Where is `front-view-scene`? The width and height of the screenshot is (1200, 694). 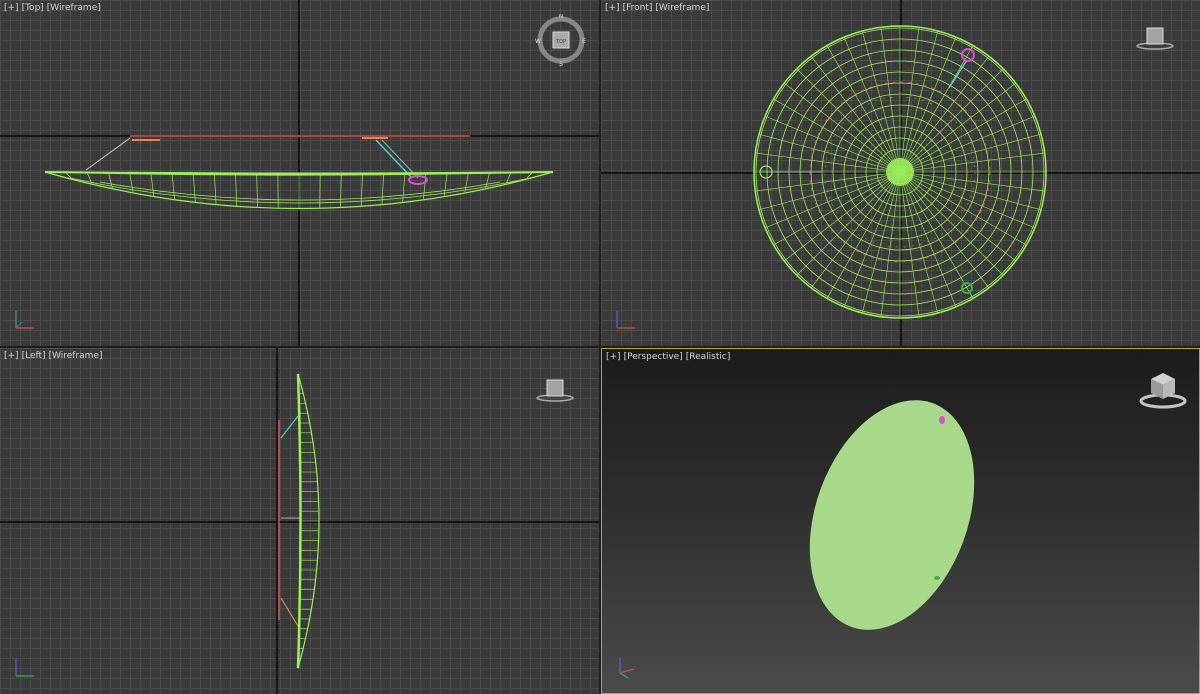
front-view-scene is located at coordinates (900, 172).